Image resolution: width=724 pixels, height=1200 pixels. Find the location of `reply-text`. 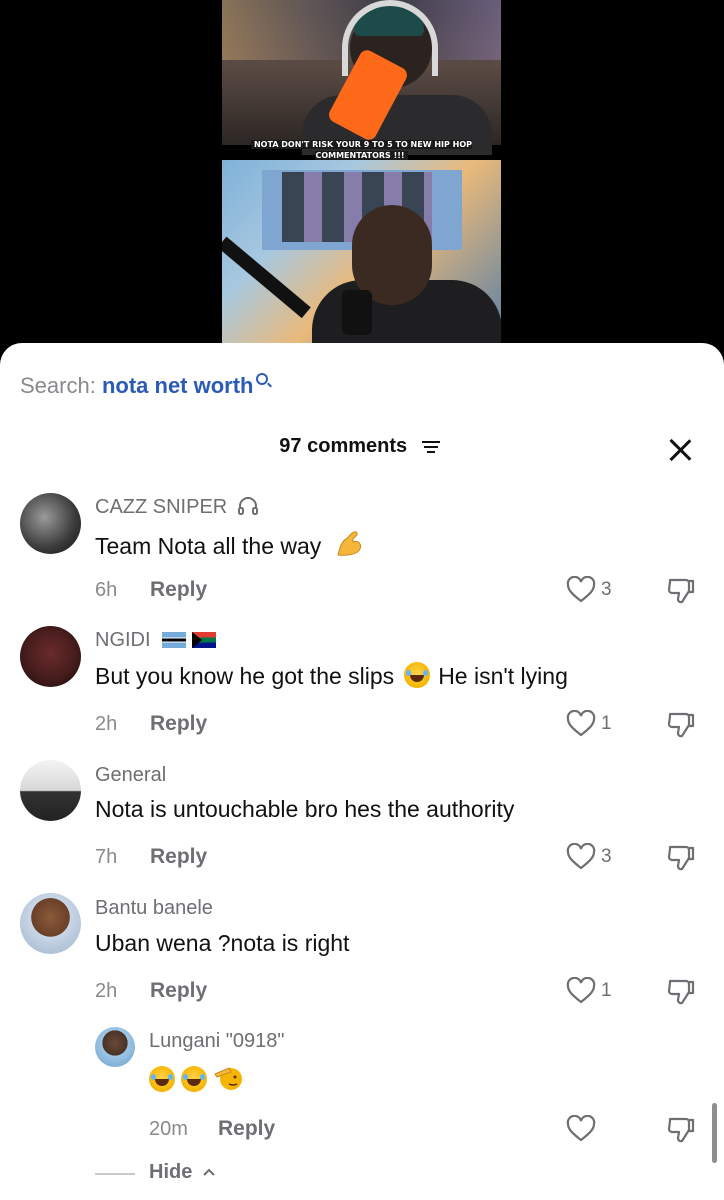

reply-text is located at coordinates (194, 1079).